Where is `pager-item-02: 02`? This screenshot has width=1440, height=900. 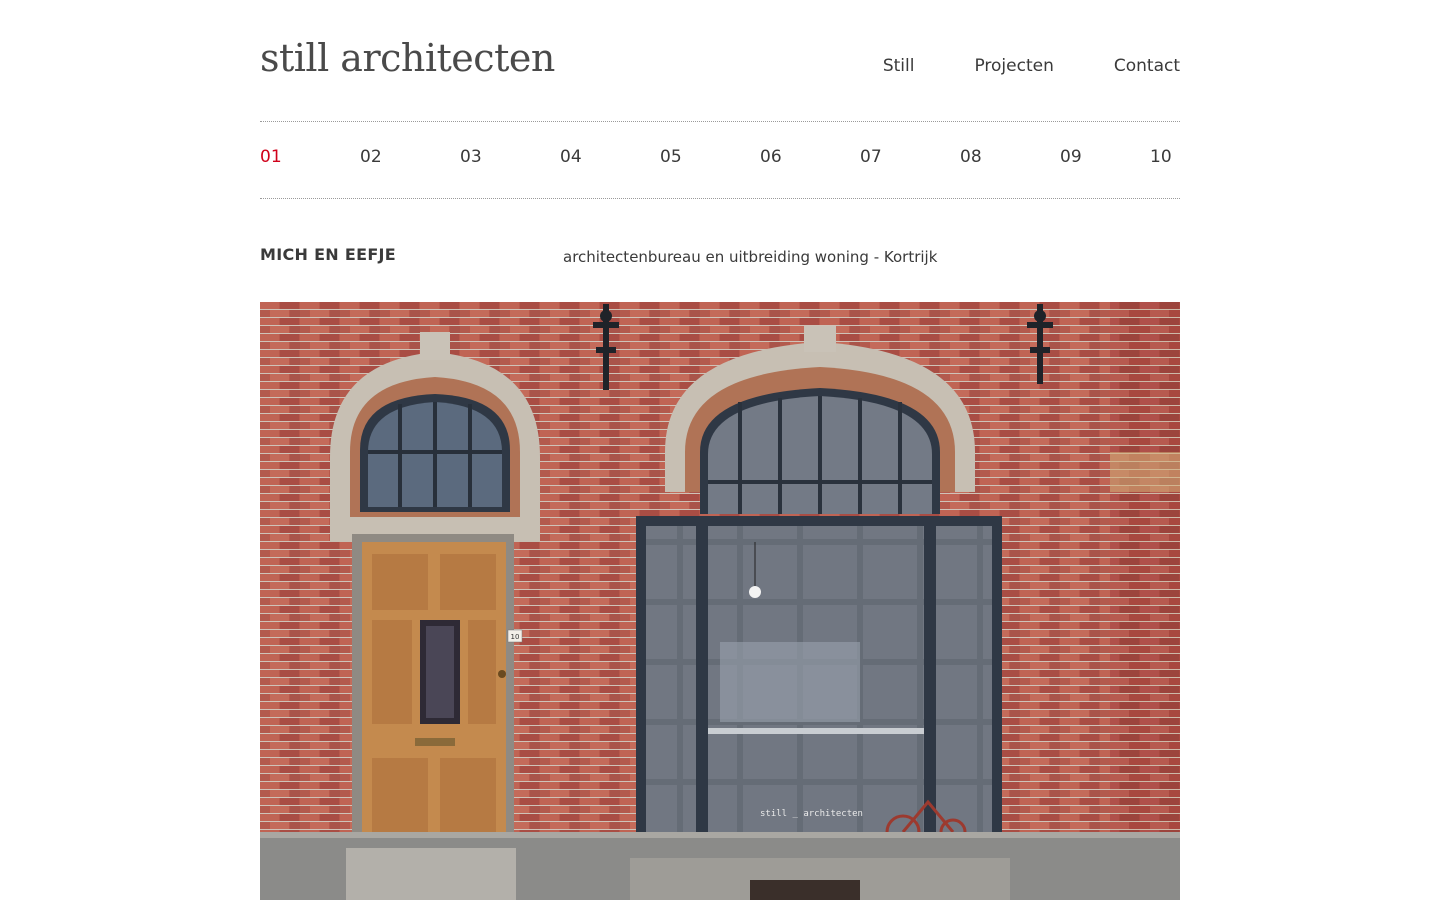 pager-item-02: 02 is located at coordinates (371, 157).